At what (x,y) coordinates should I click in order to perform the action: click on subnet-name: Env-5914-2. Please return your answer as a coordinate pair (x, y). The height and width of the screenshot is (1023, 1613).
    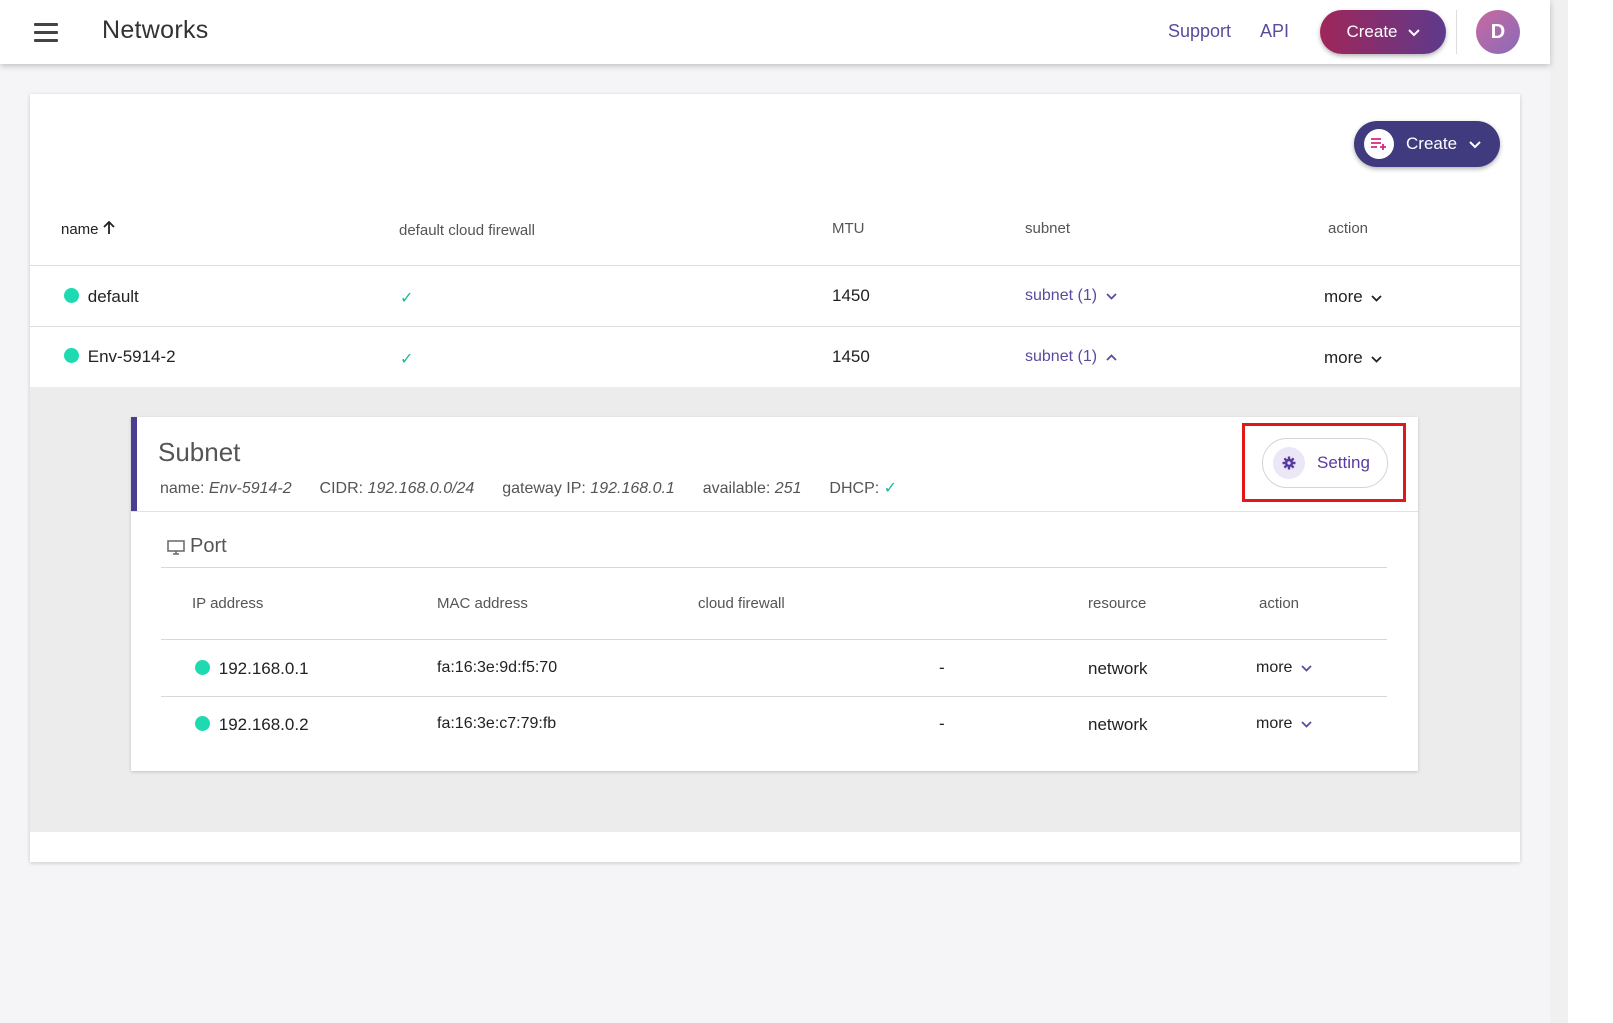
    Looking at the image, I should click on (250, 488).